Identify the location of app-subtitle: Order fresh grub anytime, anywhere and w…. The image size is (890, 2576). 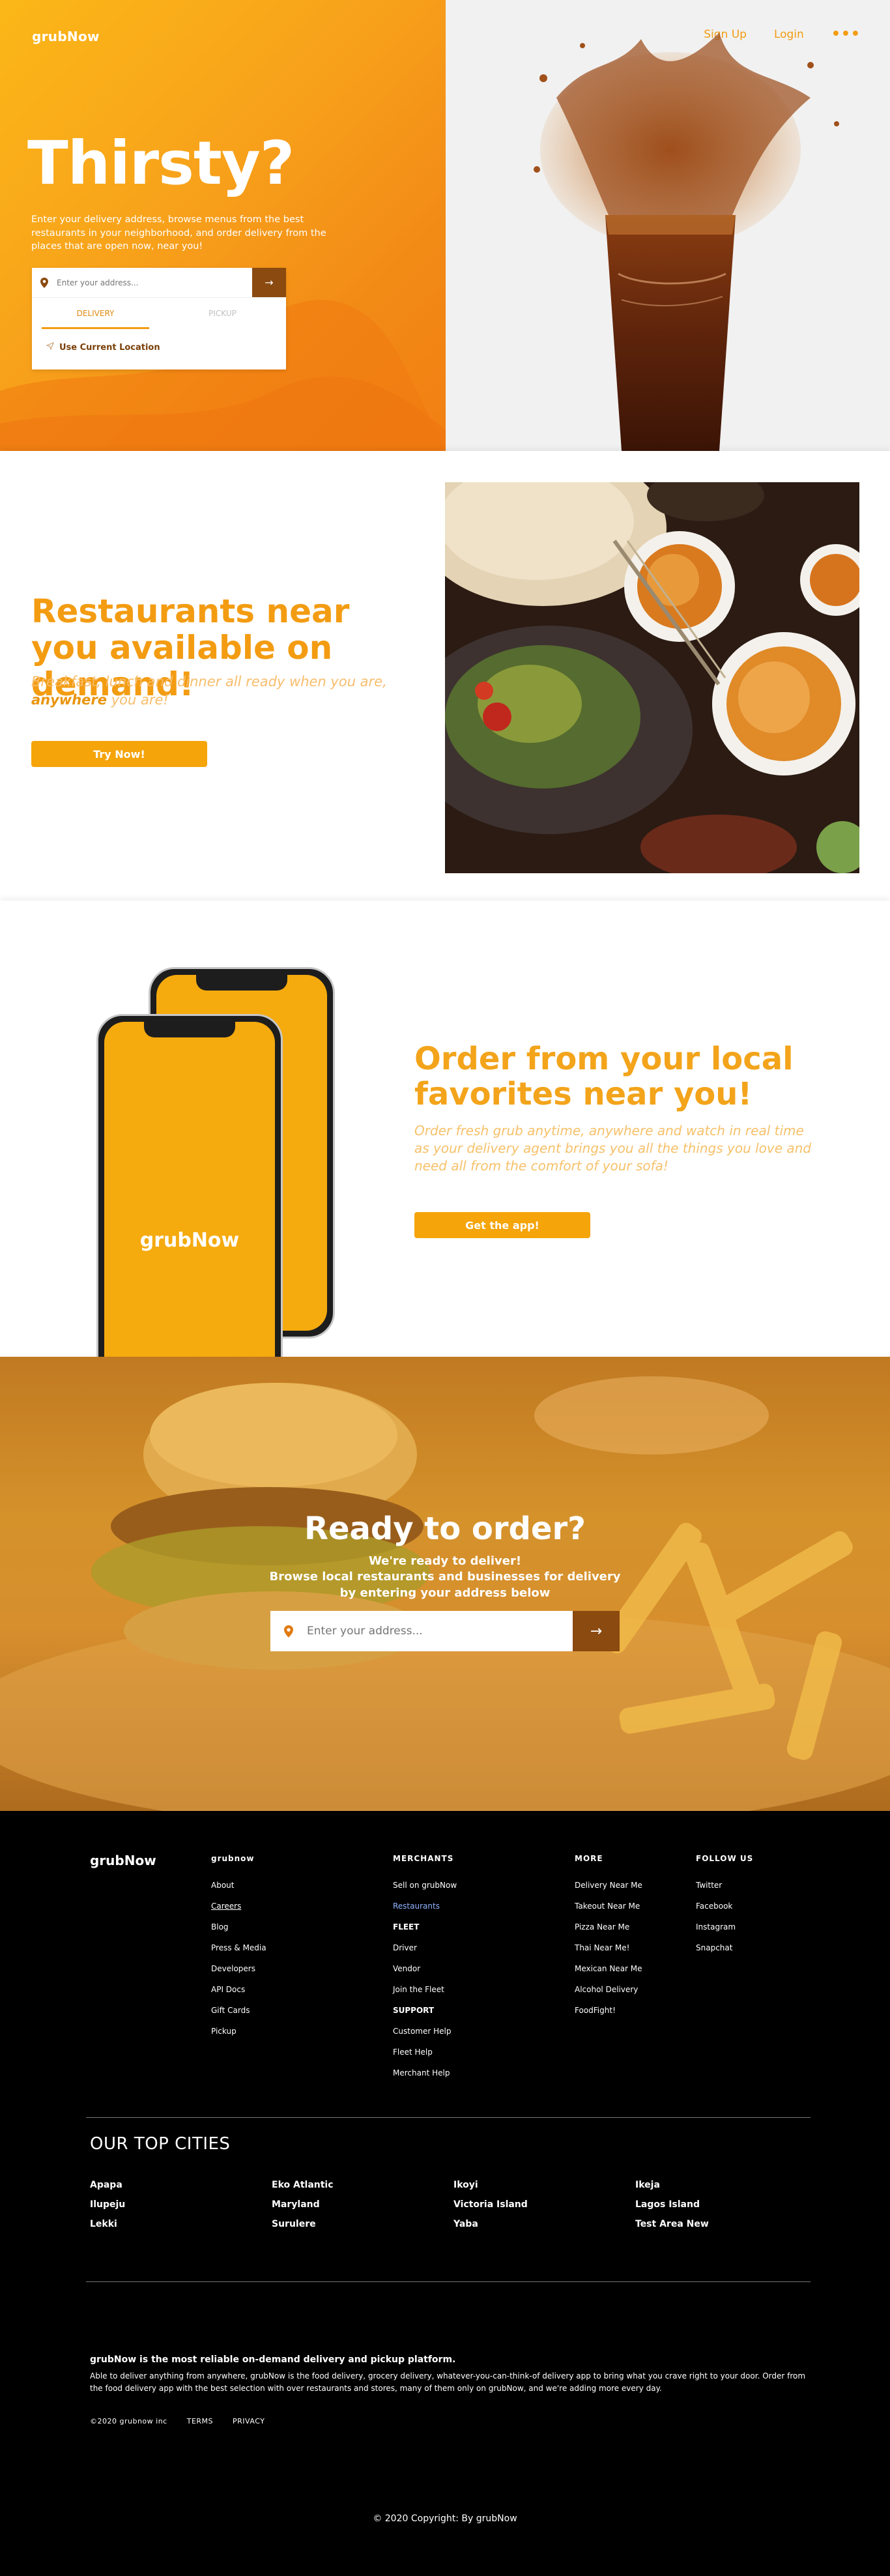
(613, 1148).